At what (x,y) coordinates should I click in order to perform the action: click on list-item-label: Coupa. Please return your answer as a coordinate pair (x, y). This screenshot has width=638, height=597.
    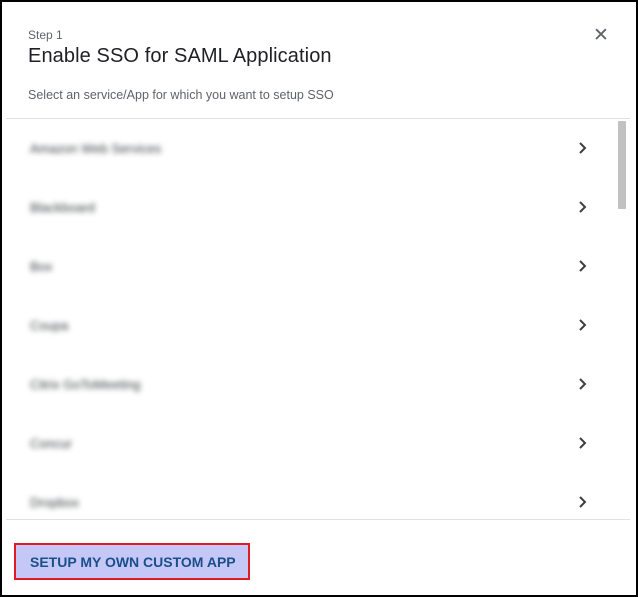
    Looking at the image, I should click on (49, 325).